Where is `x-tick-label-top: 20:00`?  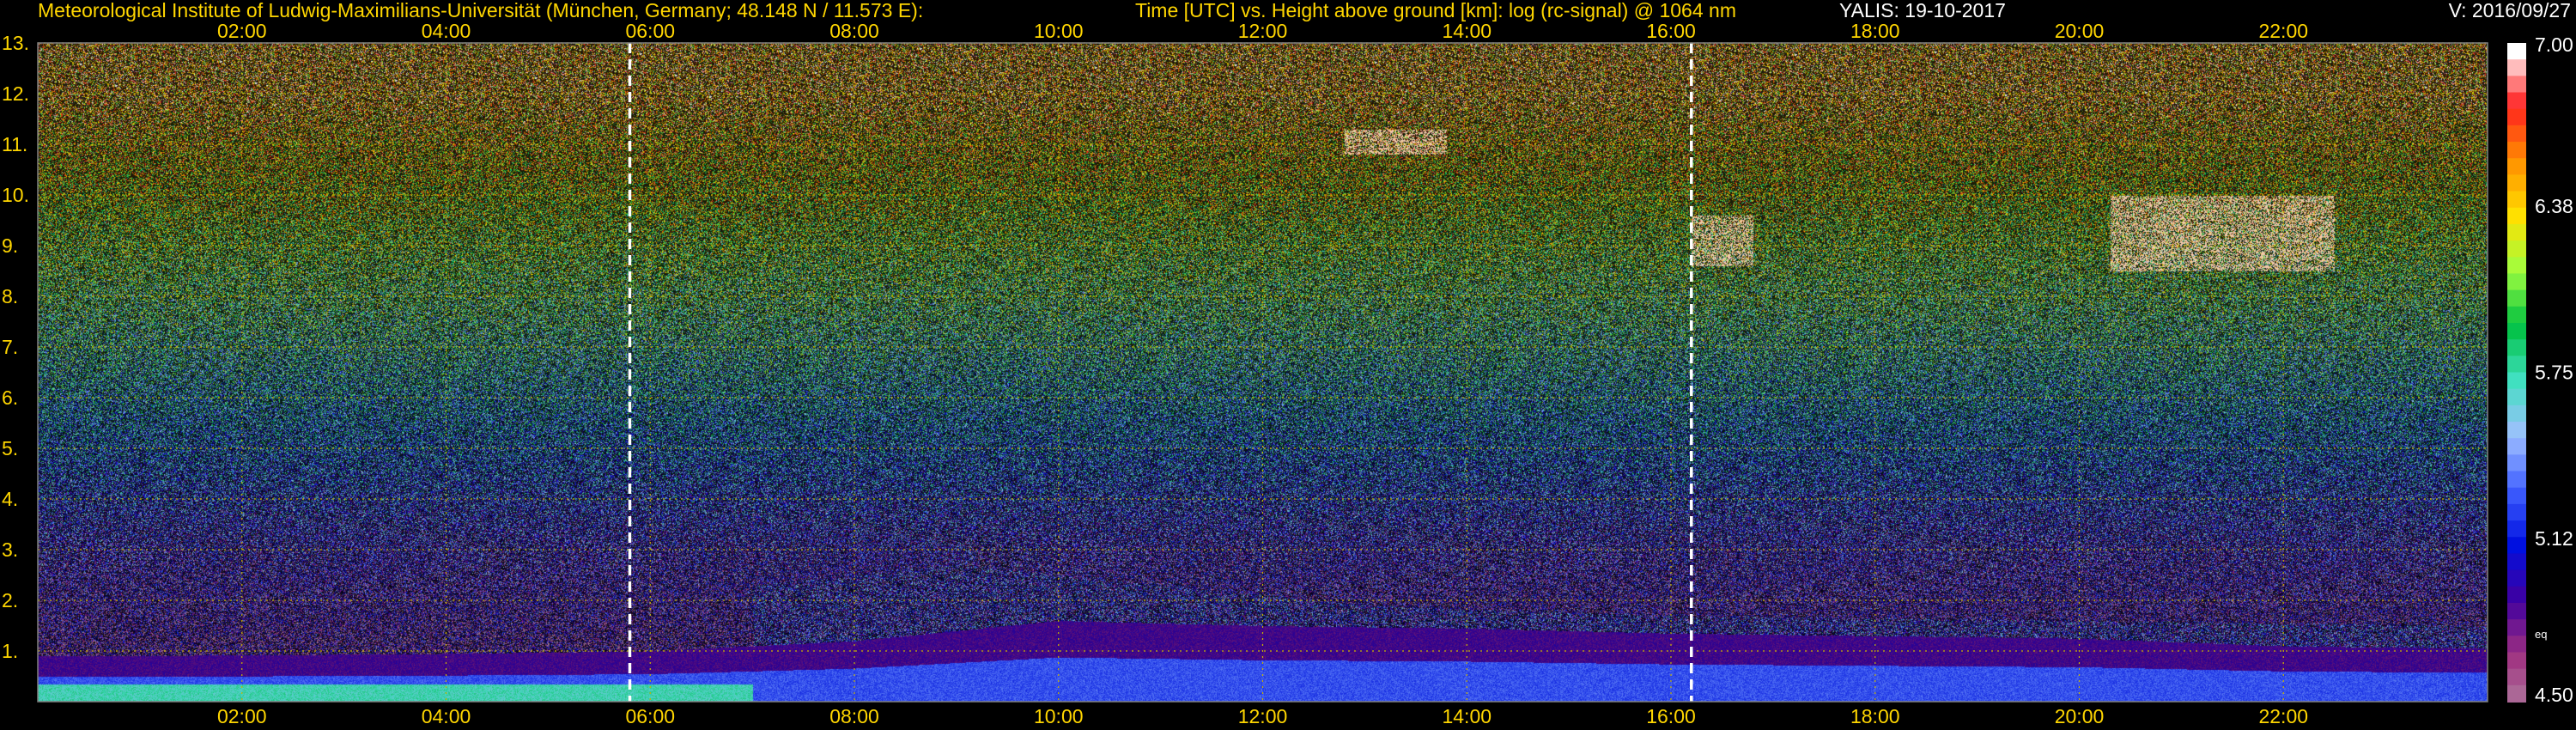 x-tick-label-top: 20:00 is located at coordinates (2080, 31).